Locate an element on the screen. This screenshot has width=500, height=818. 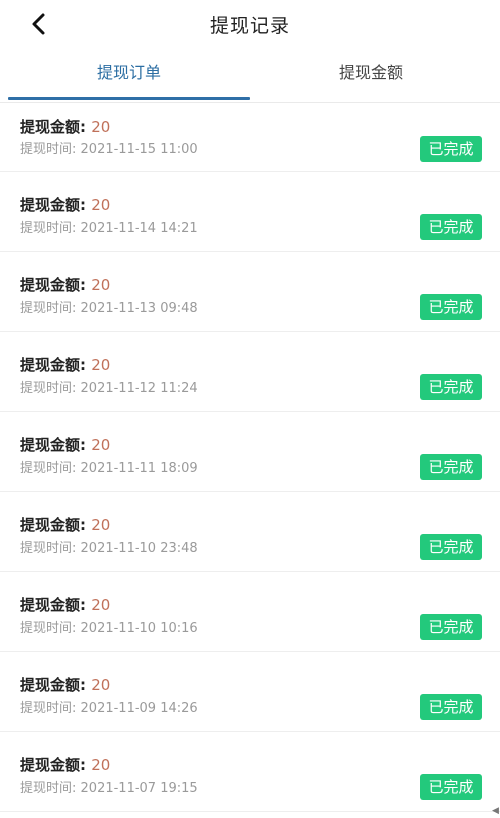
time-line: 提现时间: 2021-11-14 14:21 is located at coordinates (109, 226).